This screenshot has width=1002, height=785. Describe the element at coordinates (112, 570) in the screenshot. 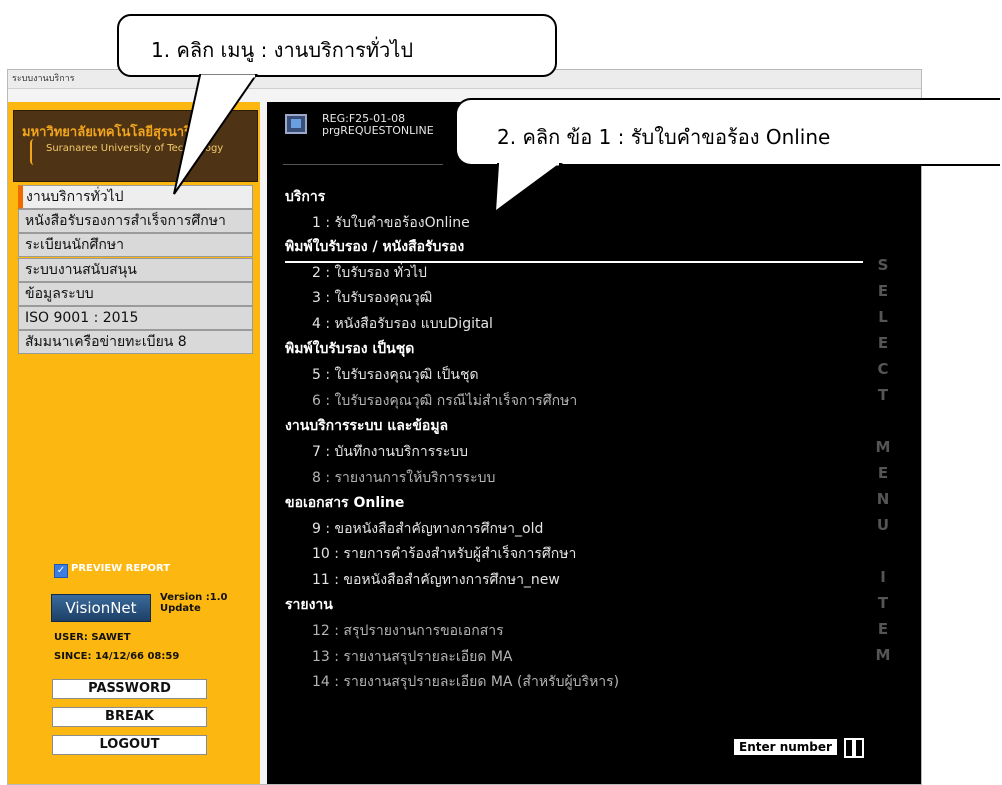

I see `preview-report-toggle: ✓ PREVIEW REPORT` at that location.